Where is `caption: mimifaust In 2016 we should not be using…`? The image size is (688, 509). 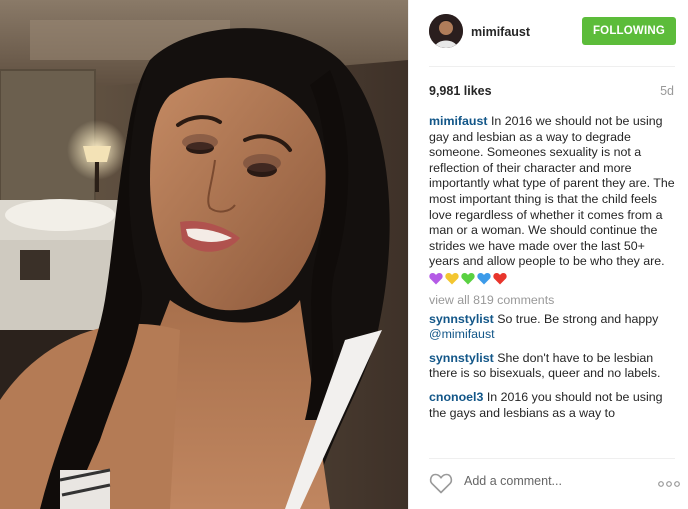 caption: mimifaust In 2016 we should not be using… is located at coordinates (552, 199).